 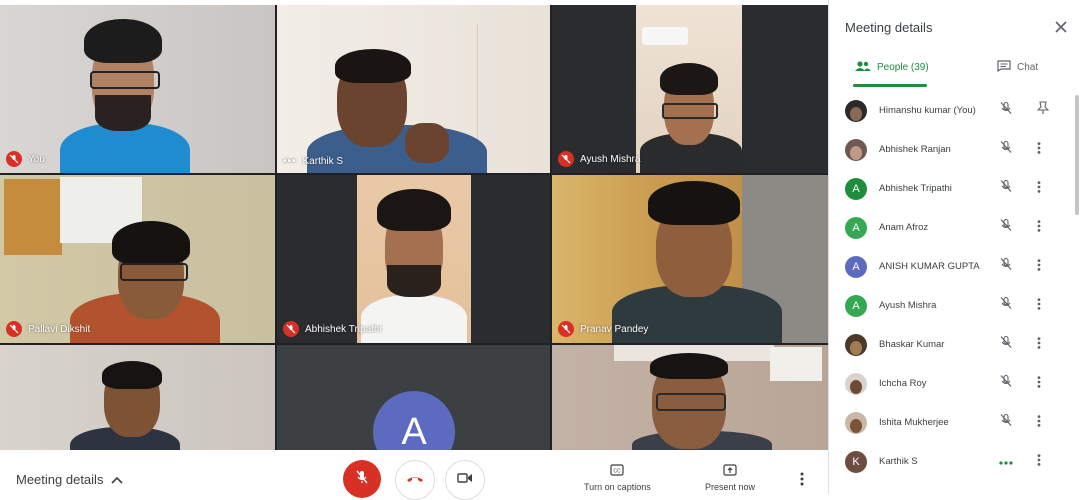 I want to click on tab-people: People (39), so click(x=892, y=67).